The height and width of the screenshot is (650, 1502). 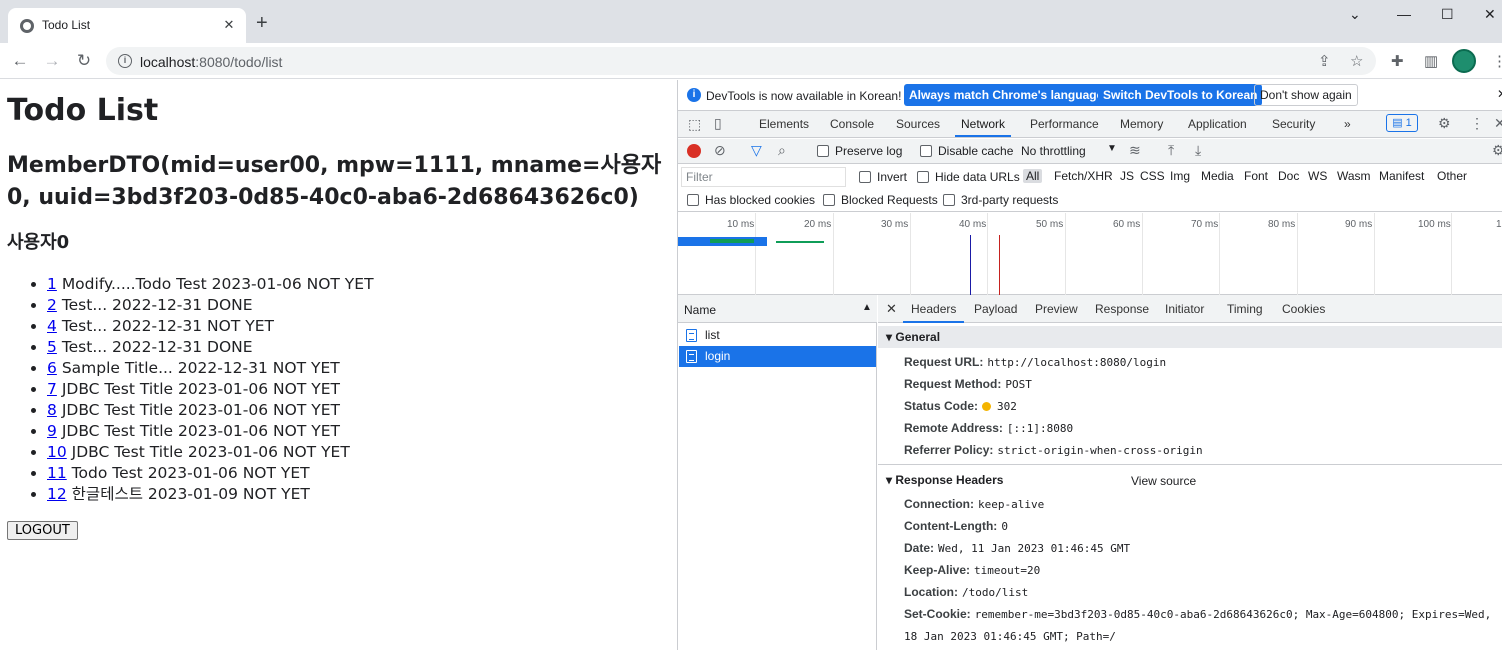 I want to click on address-bar: i localhost:8080/todo/list ⇪ ☆, so click(x=741, y=61).